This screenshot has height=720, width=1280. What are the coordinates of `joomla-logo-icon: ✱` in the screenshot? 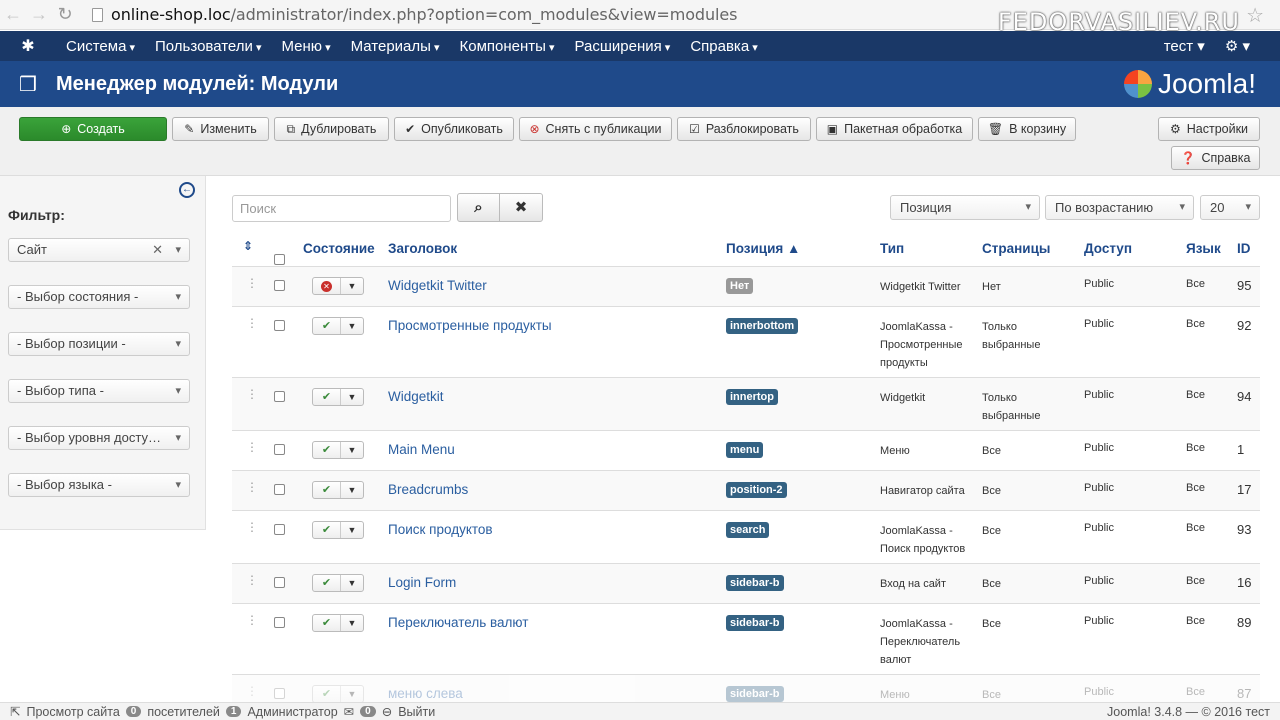 It's located at (28, 46).